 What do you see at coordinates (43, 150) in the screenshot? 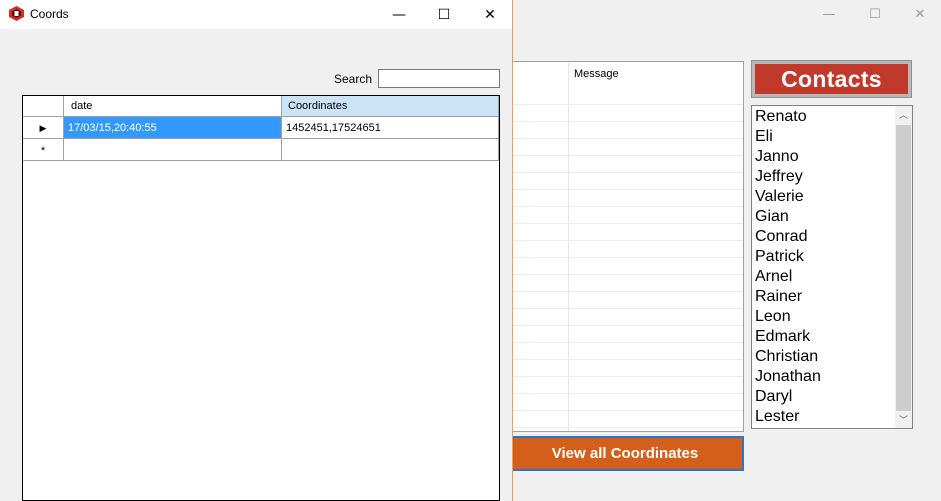
I see `new-row-header: *` at bounding box center [43, 150].